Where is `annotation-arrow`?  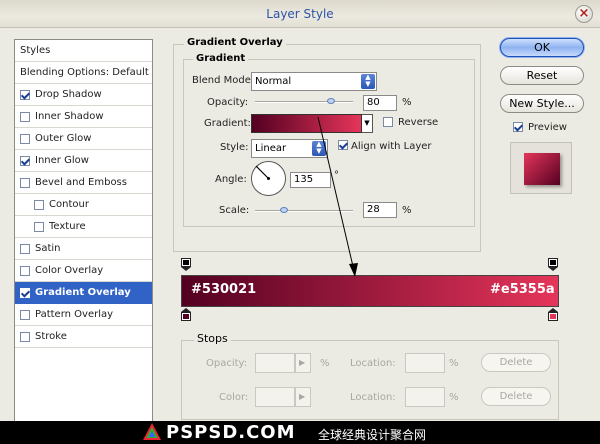 annotation-arrow is located at coordinates (337, 196).